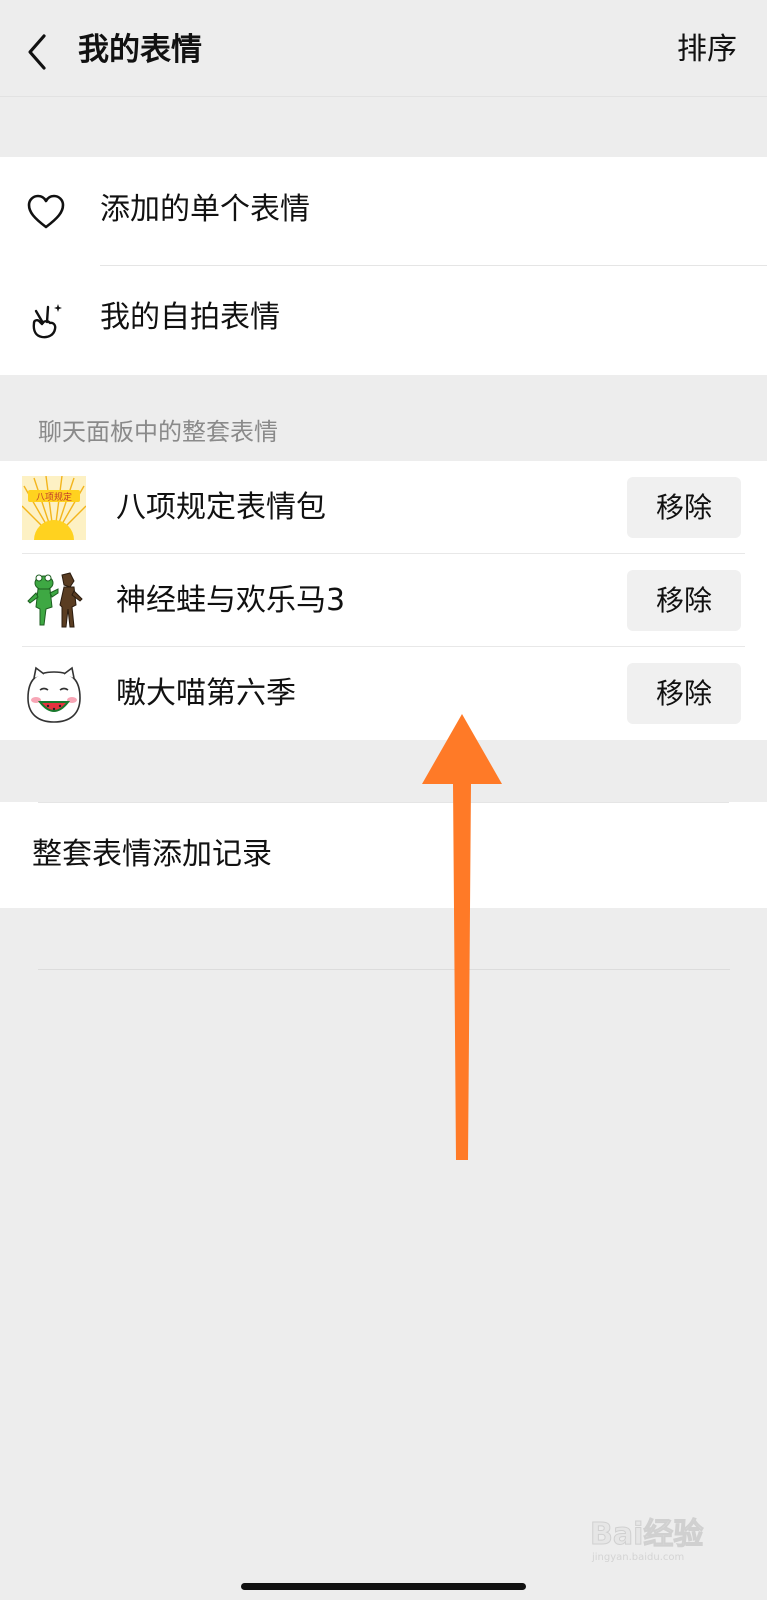 This screenshot has height=1600, width=767. Describe the element at coordinates (383, 693) in the screenshot. I see `list-item: 嗷大喵第六季 移除` at that location.